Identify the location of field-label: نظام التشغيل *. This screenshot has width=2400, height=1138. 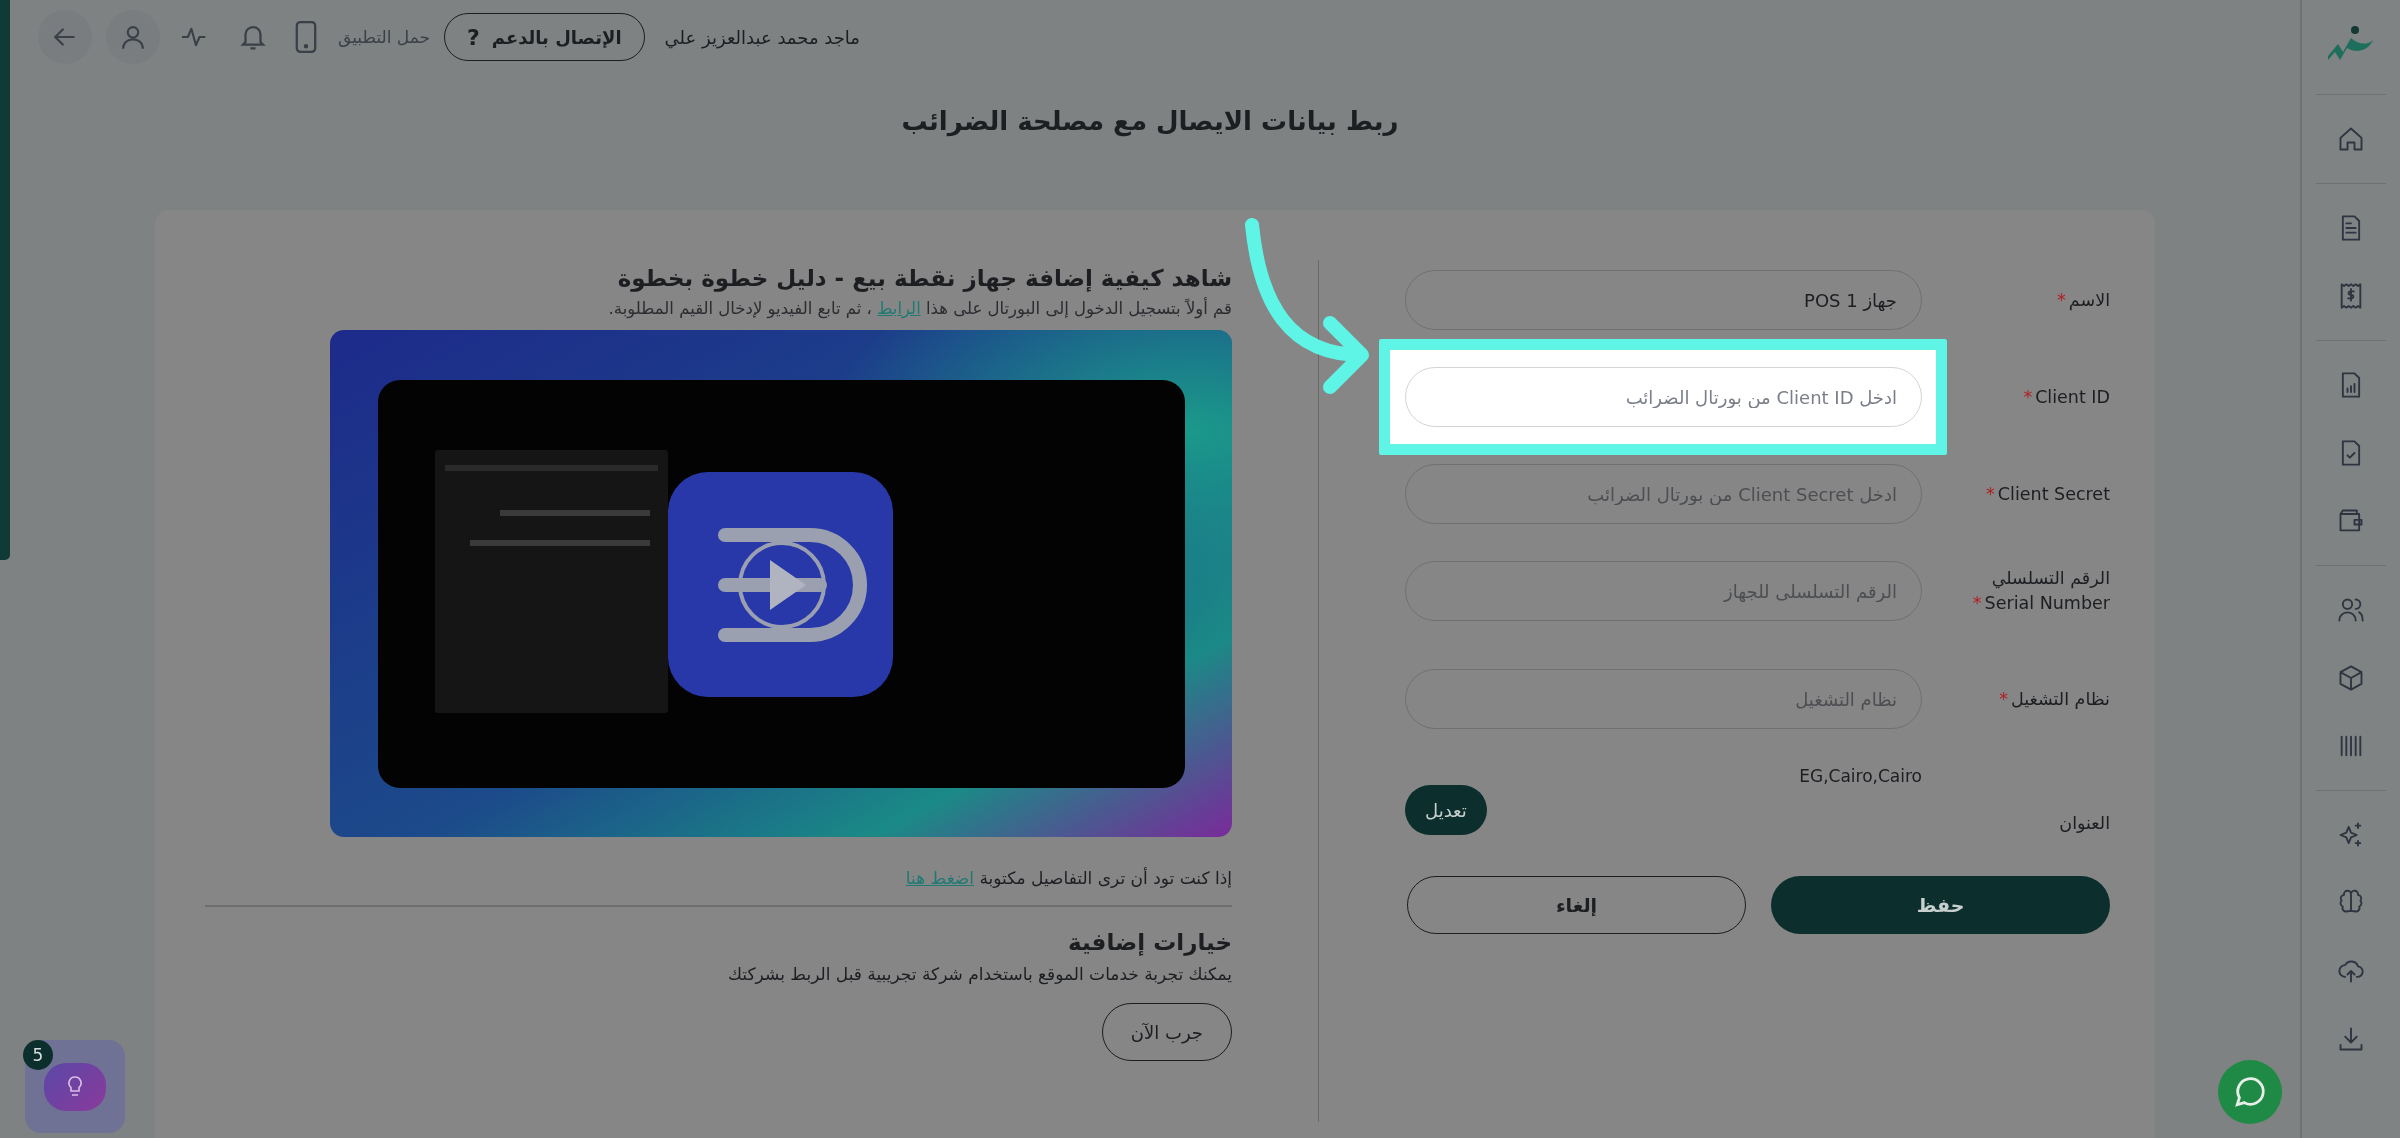
(2054, 699).